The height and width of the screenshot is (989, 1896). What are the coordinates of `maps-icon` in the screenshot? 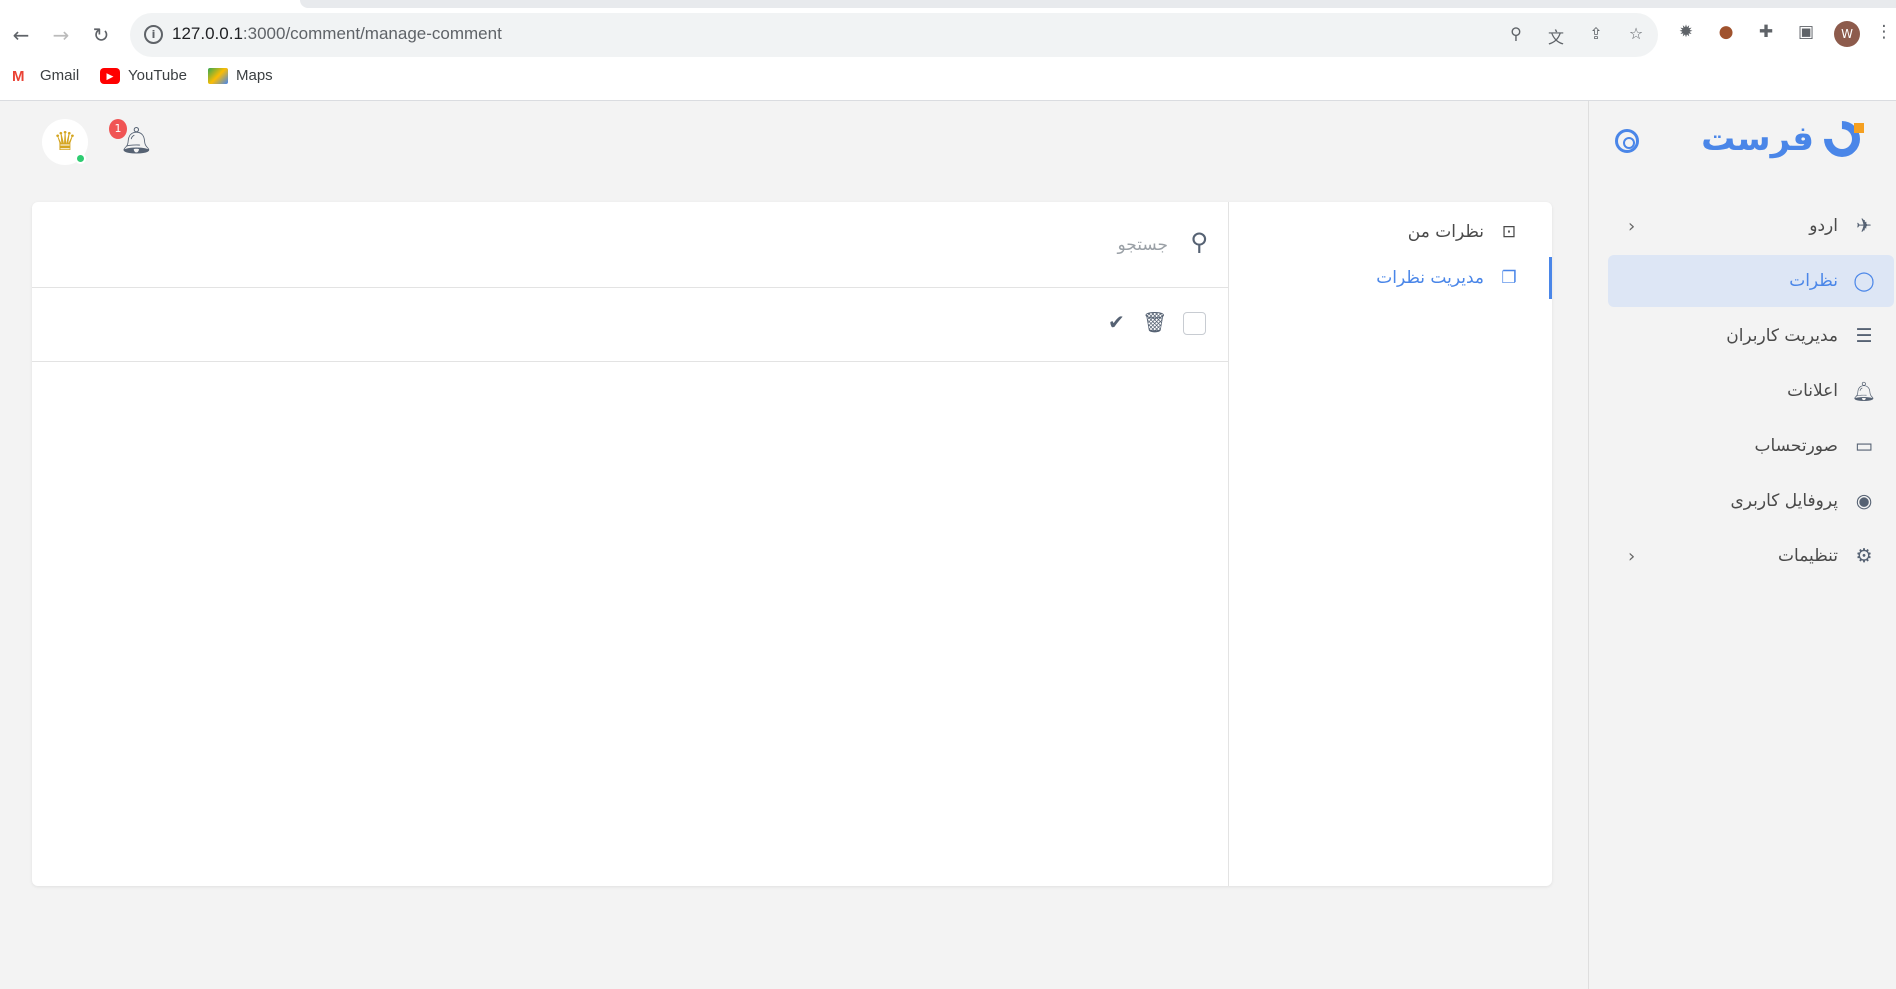 It's located at (218, 75).